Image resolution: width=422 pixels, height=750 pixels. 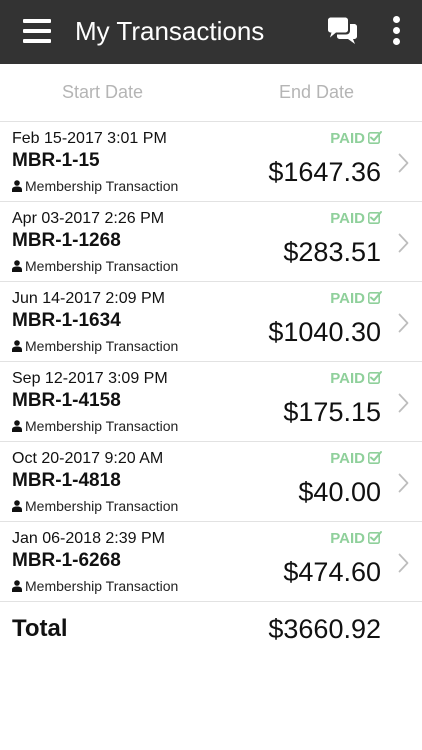 I want to click on total-row: Total $3660.92, so click(x=211, y=630).